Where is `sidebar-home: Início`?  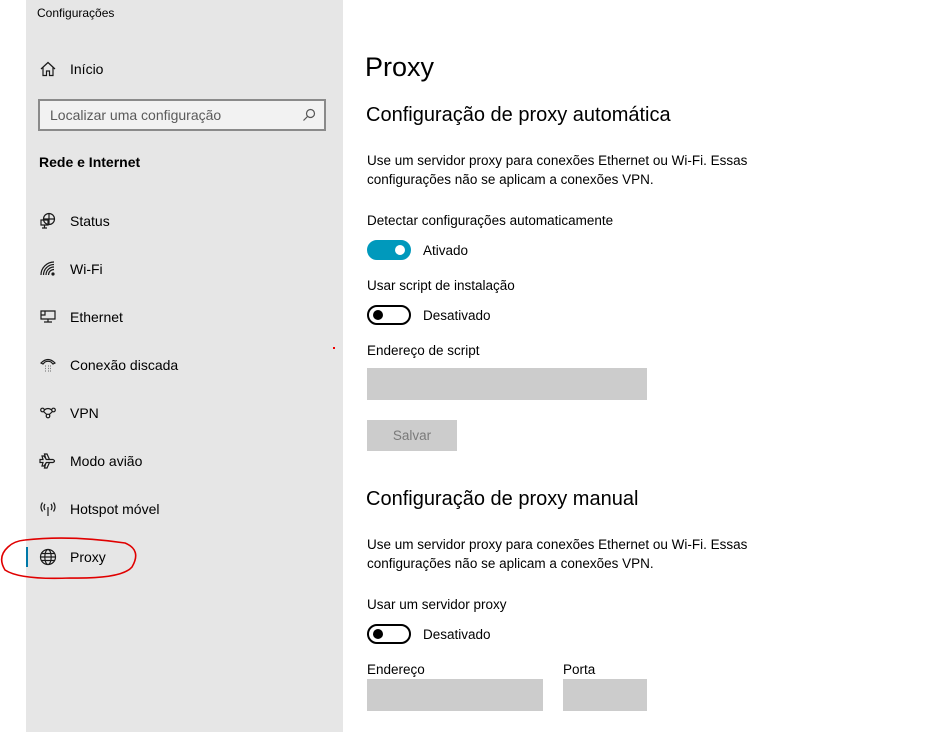 sidebar-home: Início is located at coordinates (184, 69).